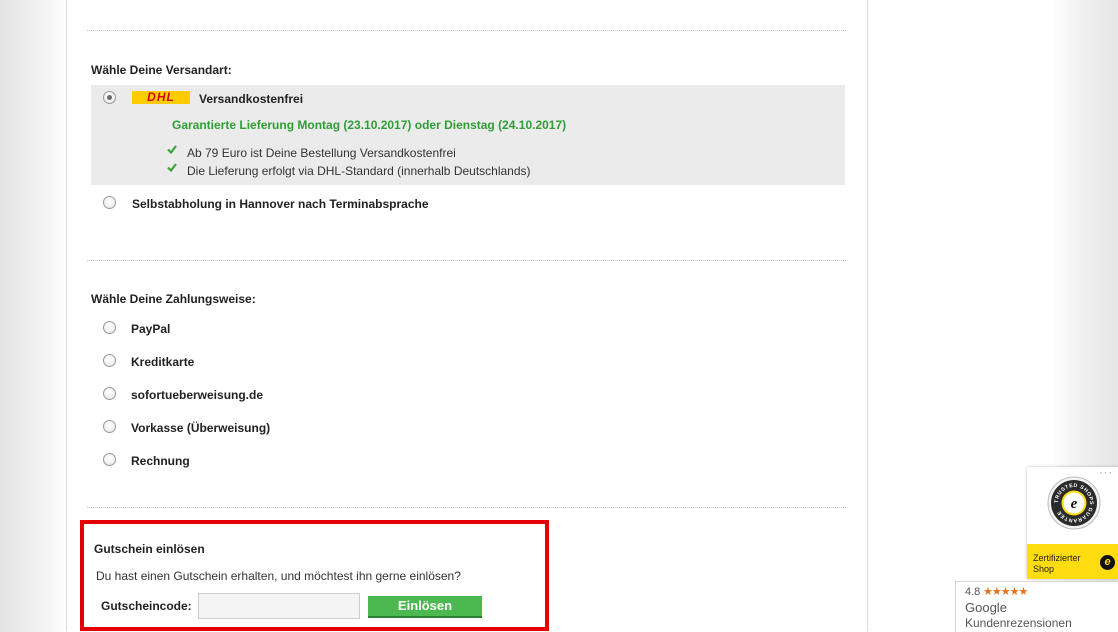 This screenshot has height=632, width=1118. I want to click on svg-text: e, so click(1074, 504).